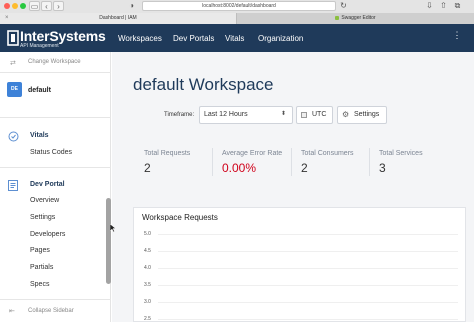  I want to click on tab-icon: ◑, so click(131, 6).